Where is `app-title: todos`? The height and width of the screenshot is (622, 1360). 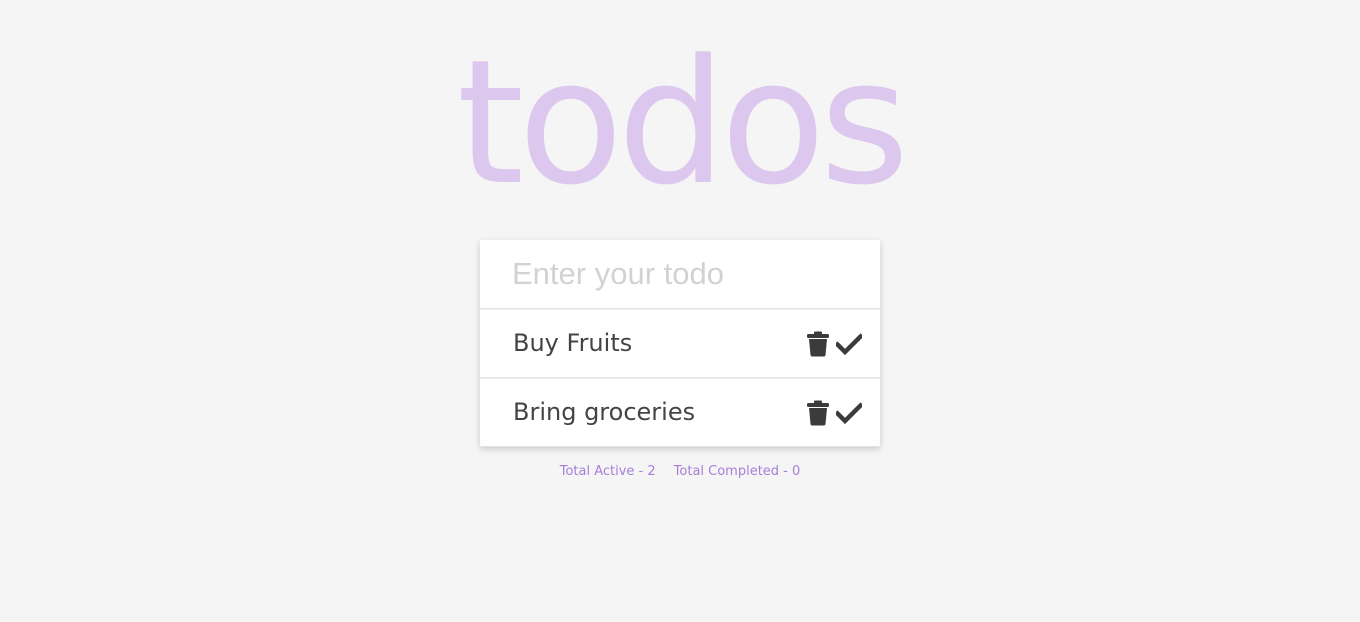 app-title: todos is located at coordinates (683, 122).